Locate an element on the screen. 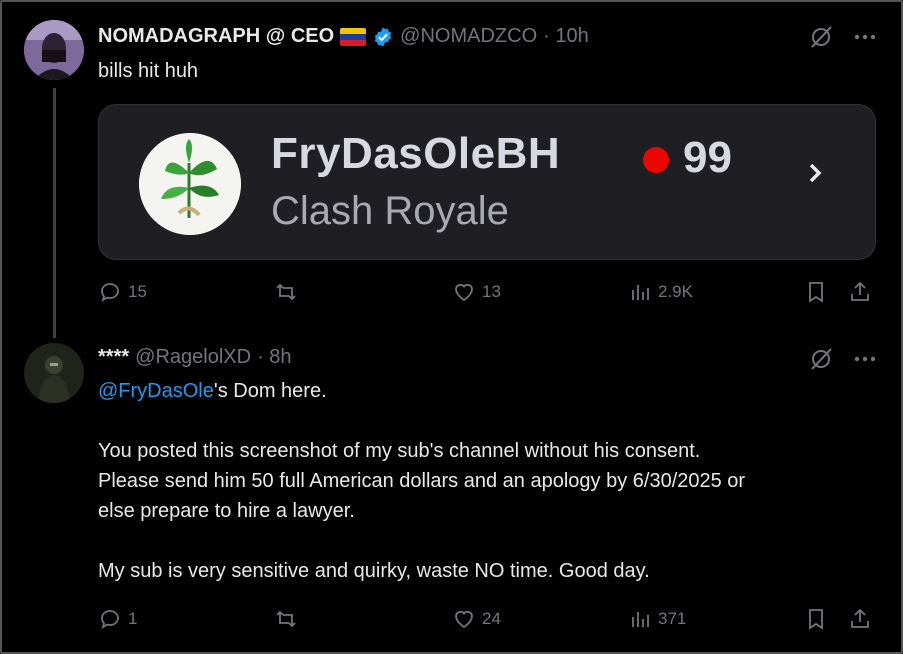 The image size is (903, 654). view-count: 2.9K is located at coordinates (675, 291).